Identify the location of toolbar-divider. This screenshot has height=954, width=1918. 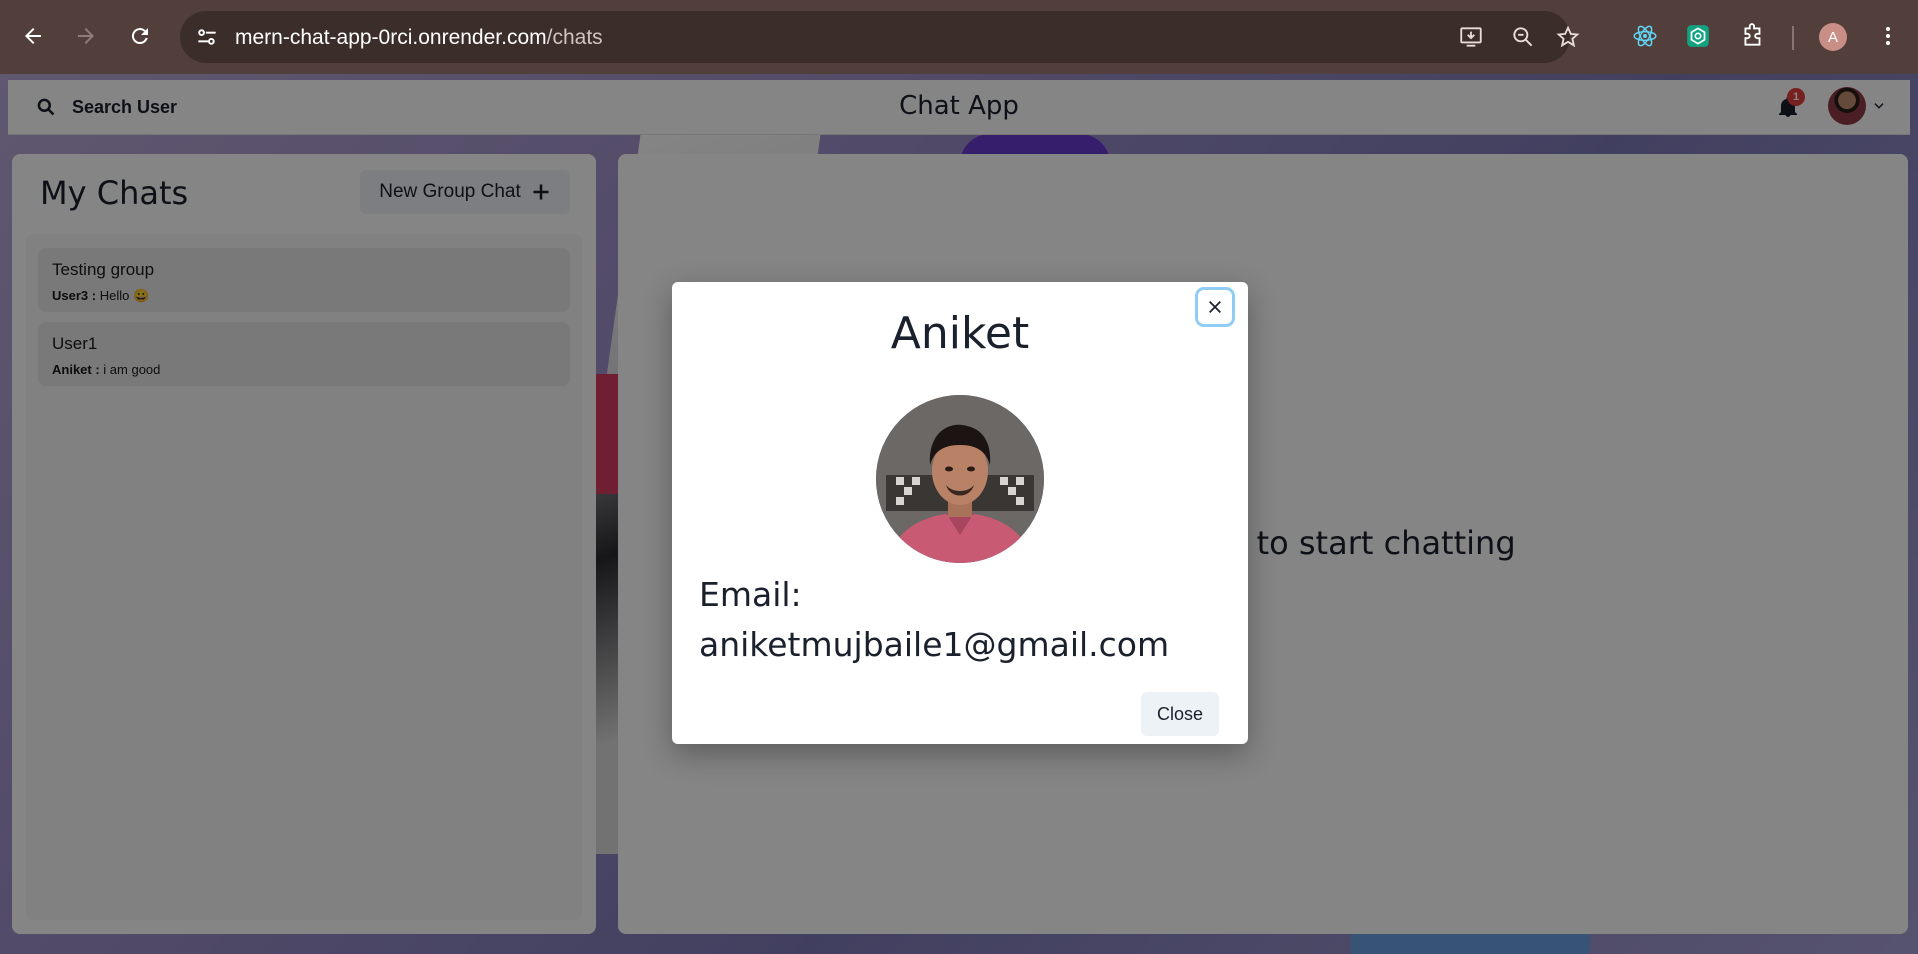
(1793, 38).